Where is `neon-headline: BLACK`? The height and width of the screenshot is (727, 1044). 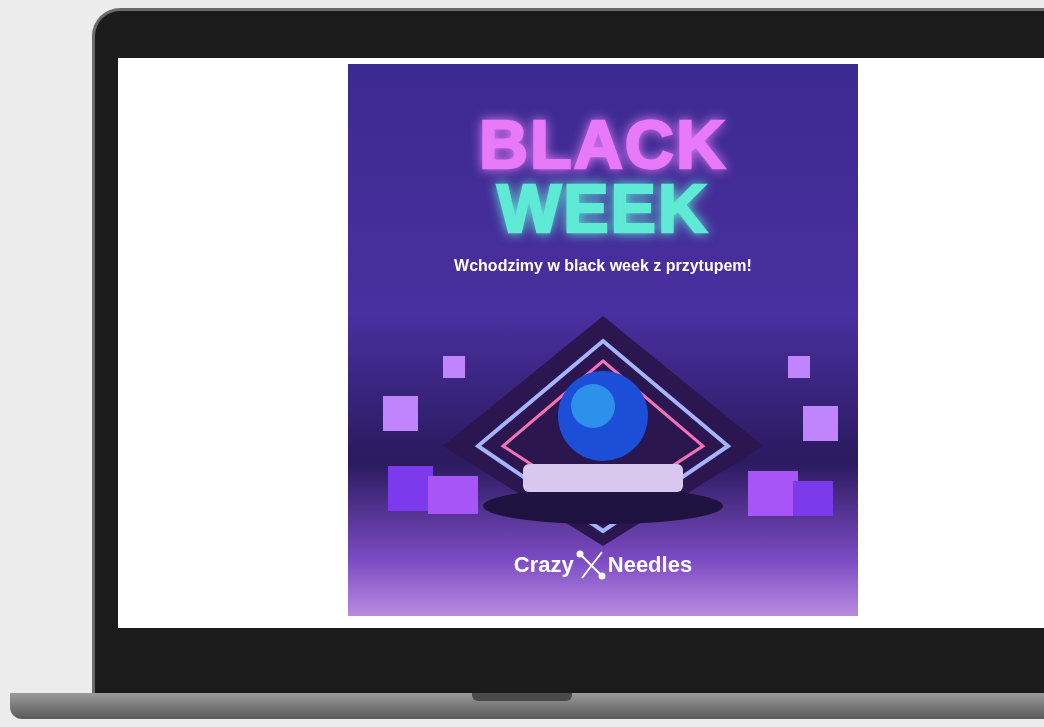
neon-headline: BLACK is located at coordinates (603, 144).